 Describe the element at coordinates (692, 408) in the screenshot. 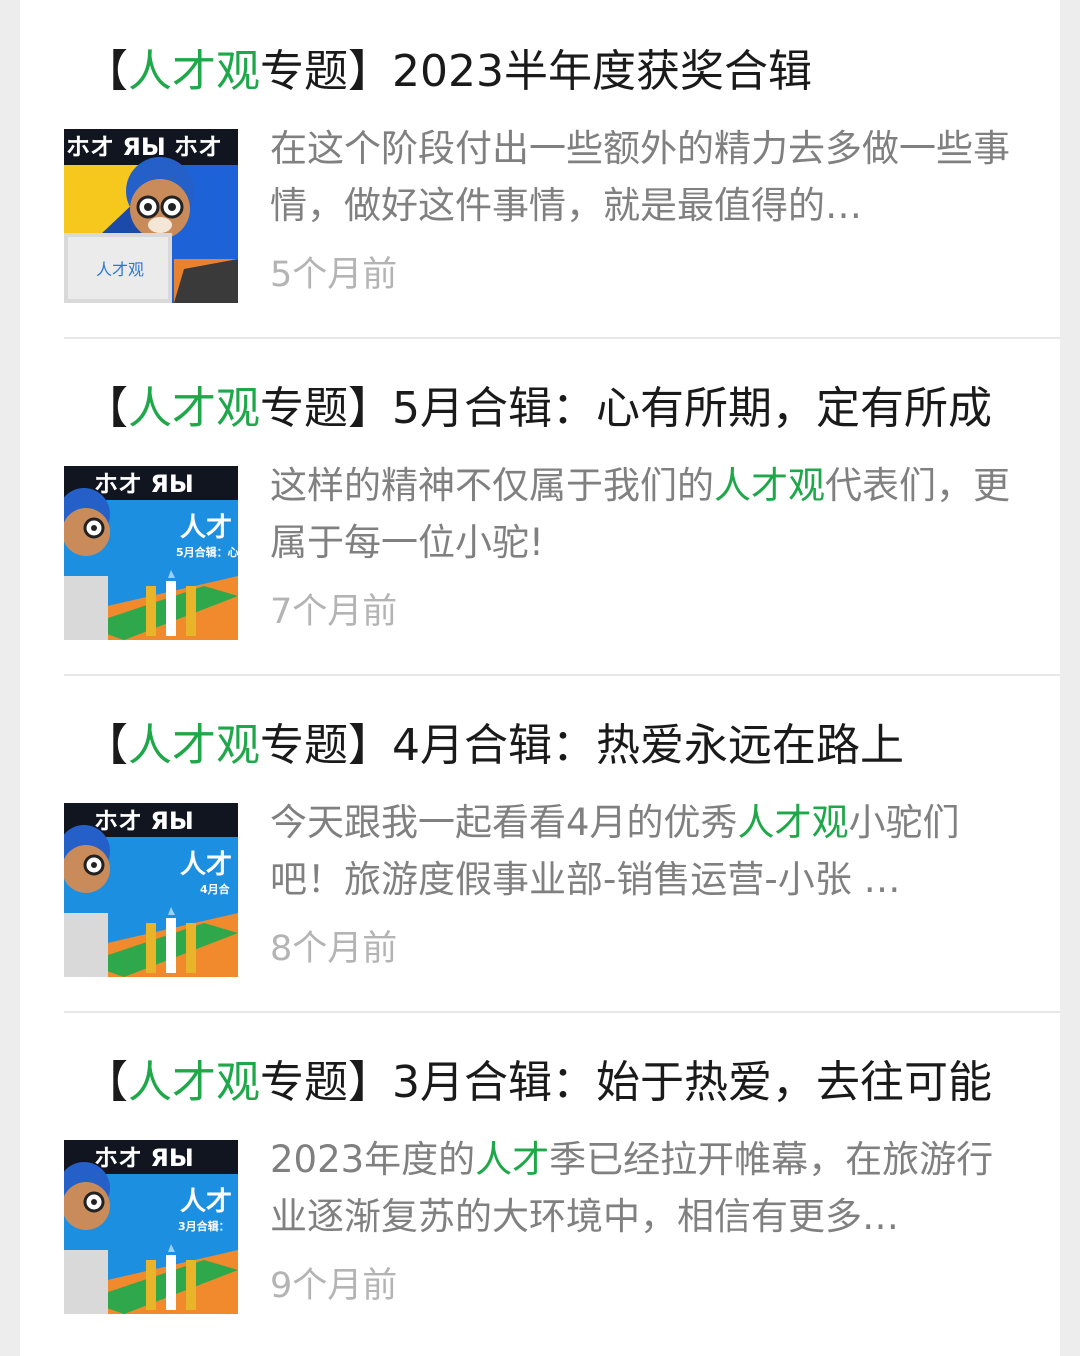

I see `title-text: 5月合辑：心有所期，定有所成` at that location.